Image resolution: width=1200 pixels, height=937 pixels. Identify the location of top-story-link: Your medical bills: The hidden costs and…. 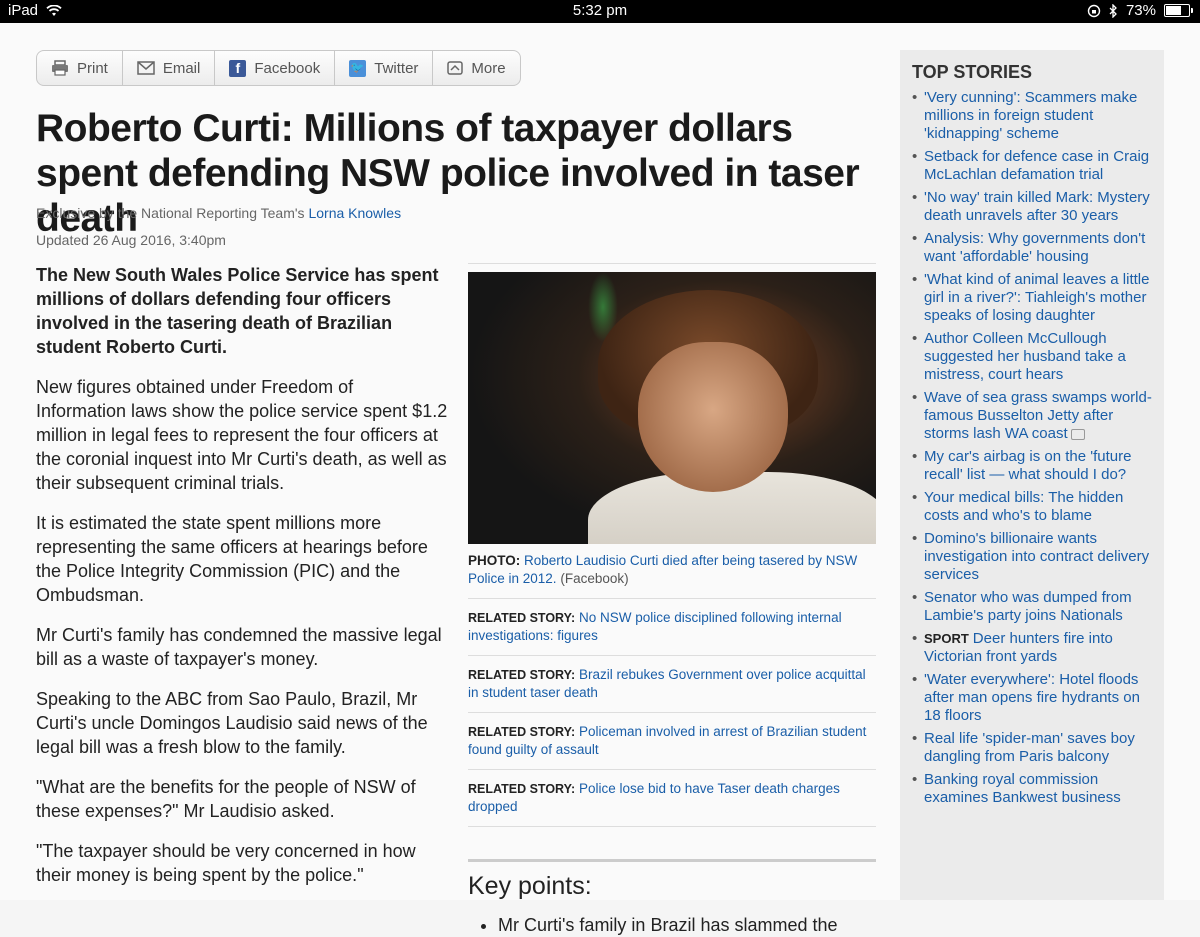
(1032, 509).